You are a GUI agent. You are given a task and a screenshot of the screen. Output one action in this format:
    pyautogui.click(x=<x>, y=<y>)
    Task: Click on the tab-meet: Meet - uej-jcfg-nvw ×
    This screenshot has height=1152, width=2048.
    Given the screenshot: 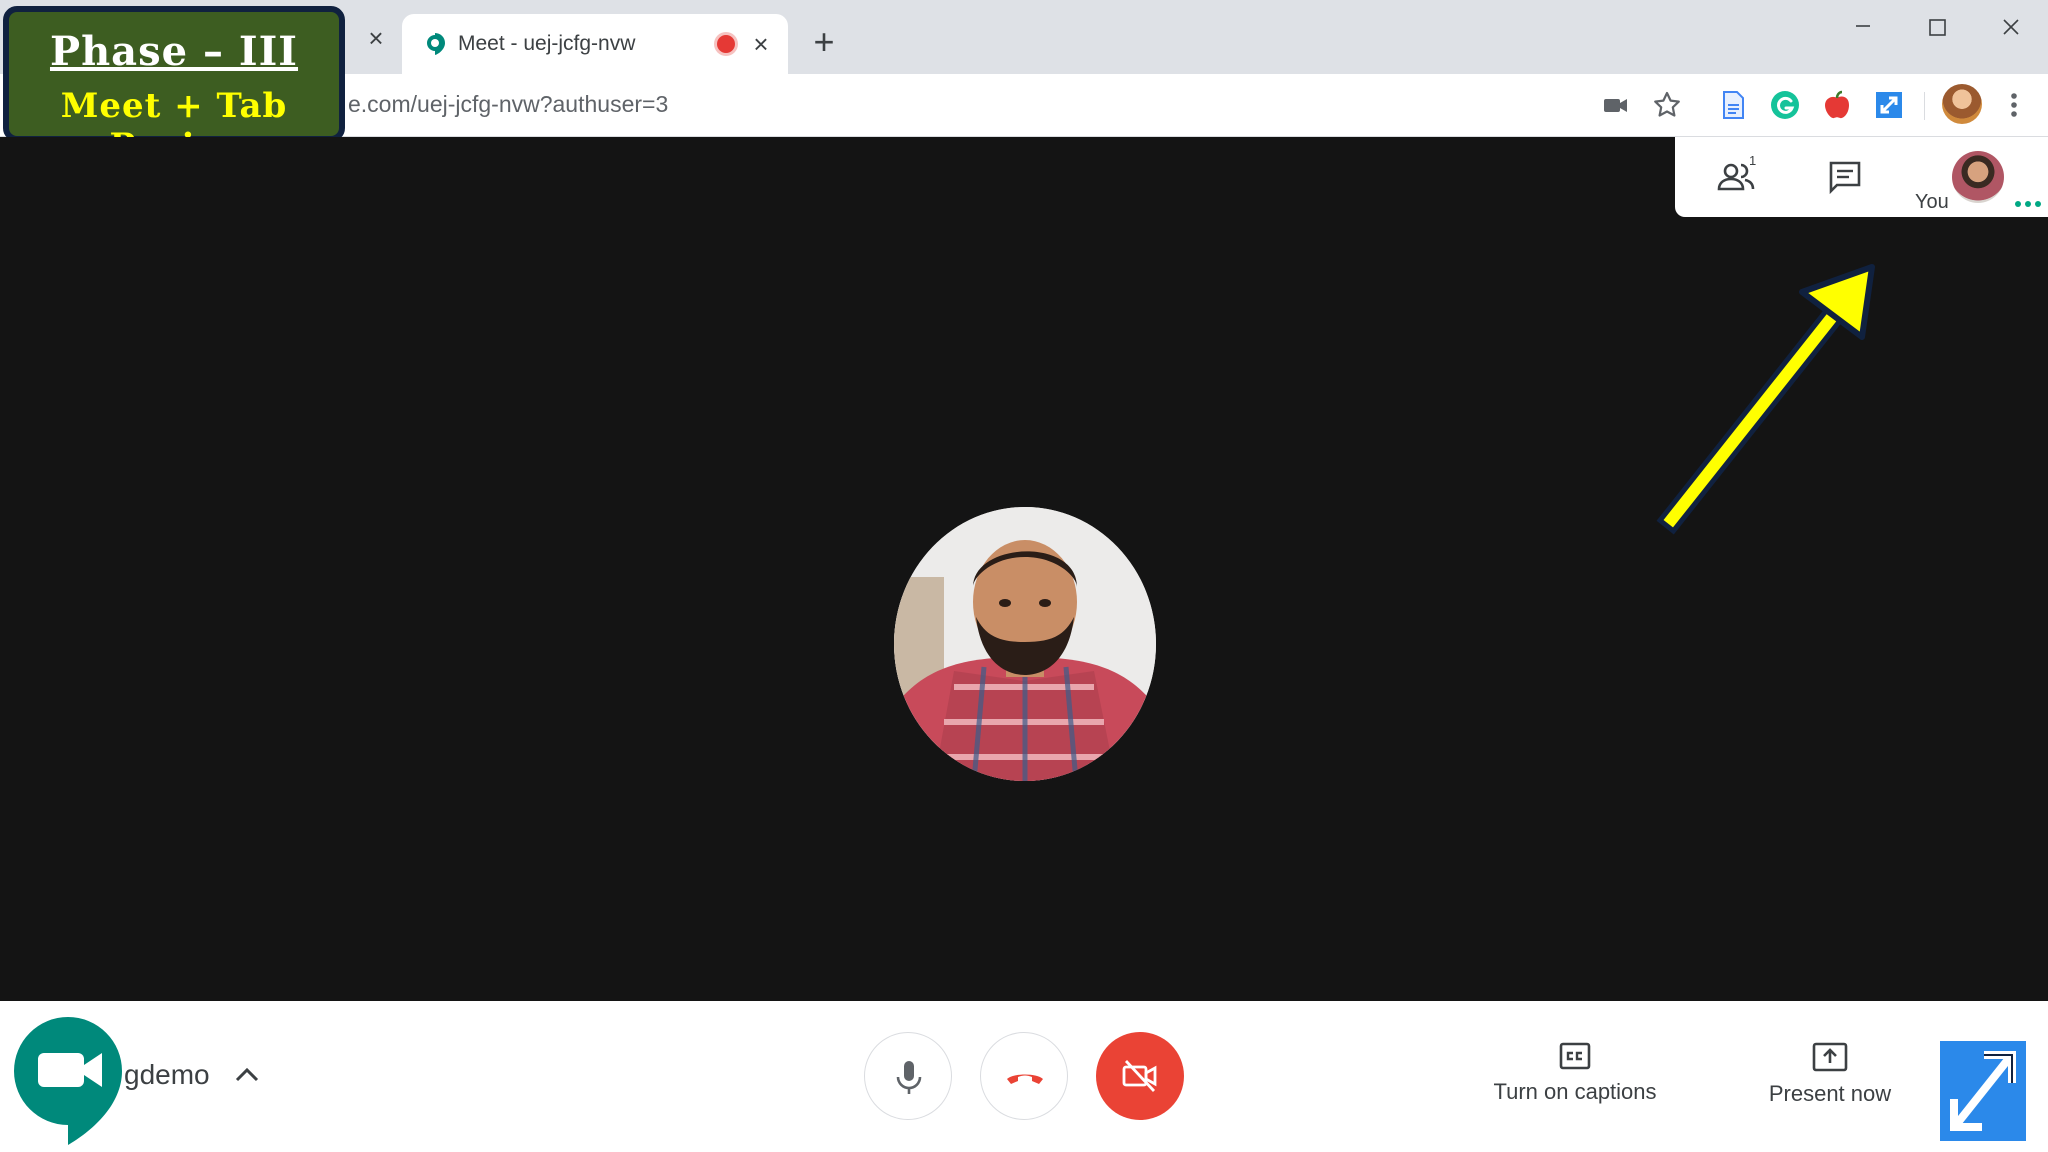 What is the action you would take?
    pyautogui.click(x=595, y=44)
    